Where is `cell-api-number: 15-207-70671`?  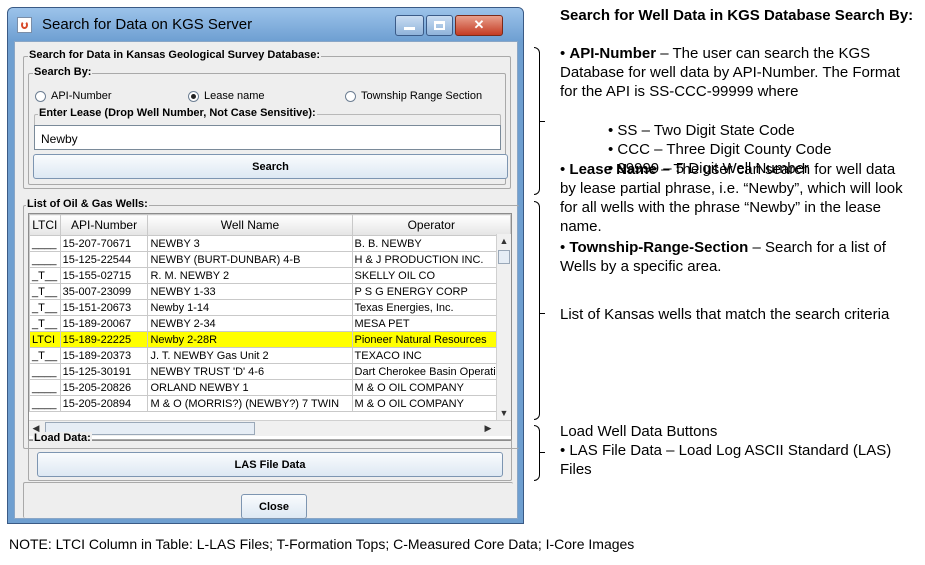
cell-api-number: 15-207-70671 is located at coordinates (104, 243).